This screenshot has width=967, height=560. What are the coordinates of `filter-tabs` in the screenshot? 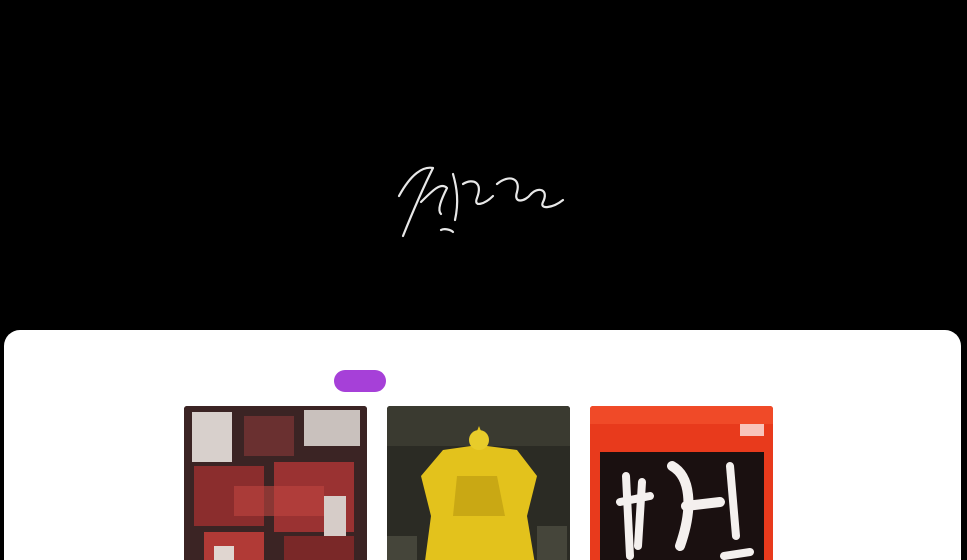 It's located at (465, 381).